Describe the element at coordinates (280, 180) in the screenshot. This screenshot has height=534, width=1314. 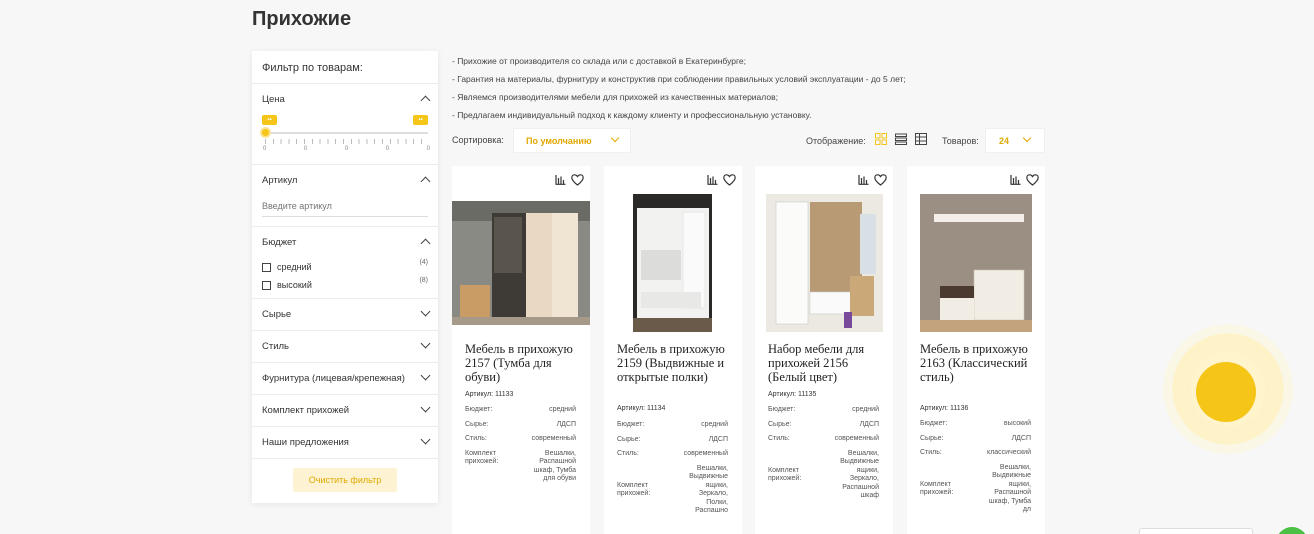
I see `filter-sku-label: Артикул` at that location.